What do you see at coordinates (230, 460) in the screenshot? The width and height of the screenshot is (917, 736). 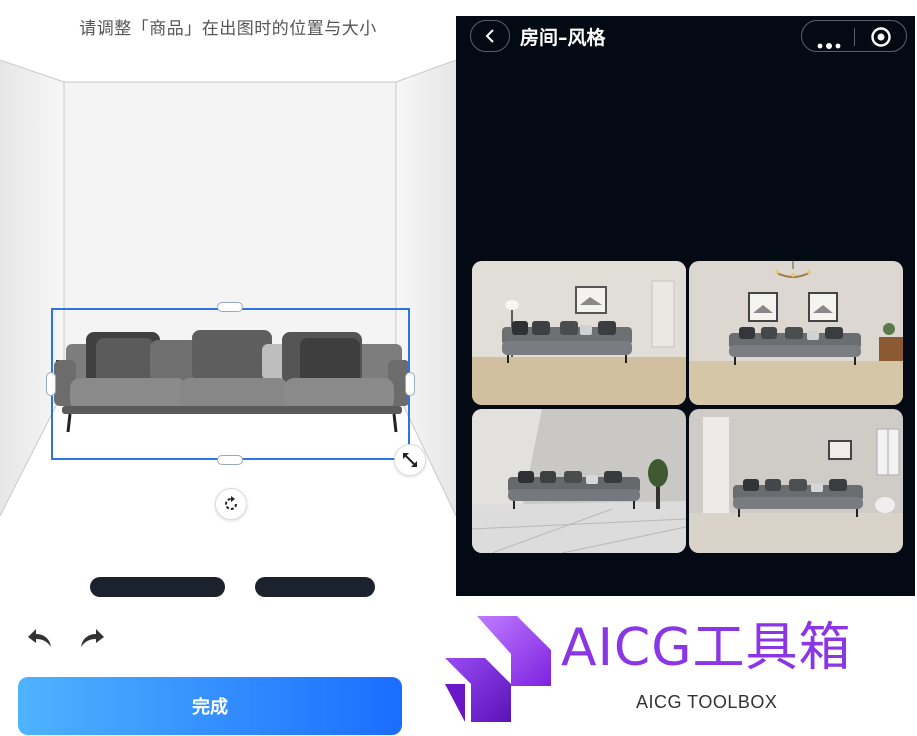 I see `resize-handle-bottom` at bounding box center [230, 460].